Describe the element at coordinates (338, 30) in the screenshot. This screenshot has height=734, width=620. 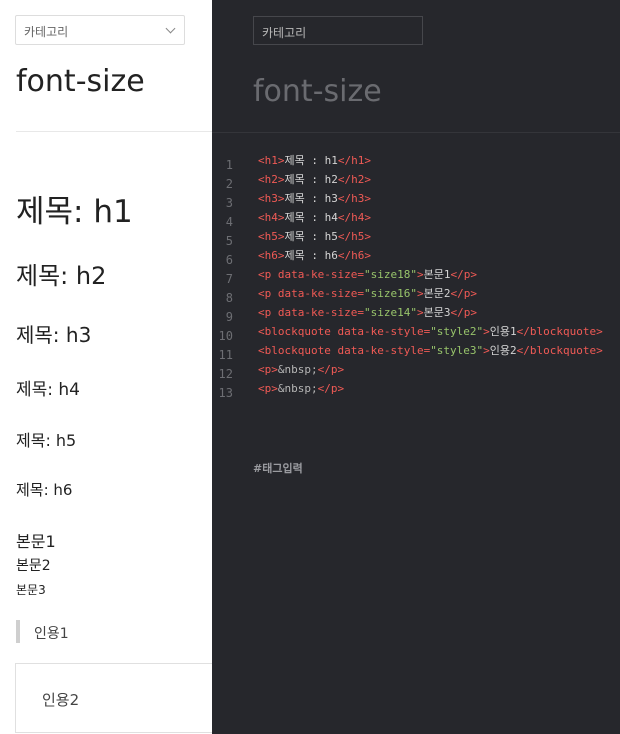
I see `editor-category-select: 카테고리` at that location.